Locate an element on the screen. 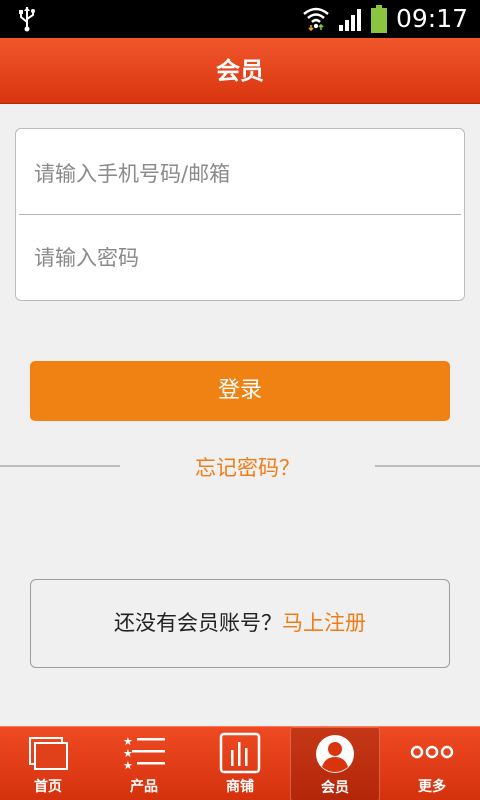  page-header: 会员 is located at coordinates (240, 71).